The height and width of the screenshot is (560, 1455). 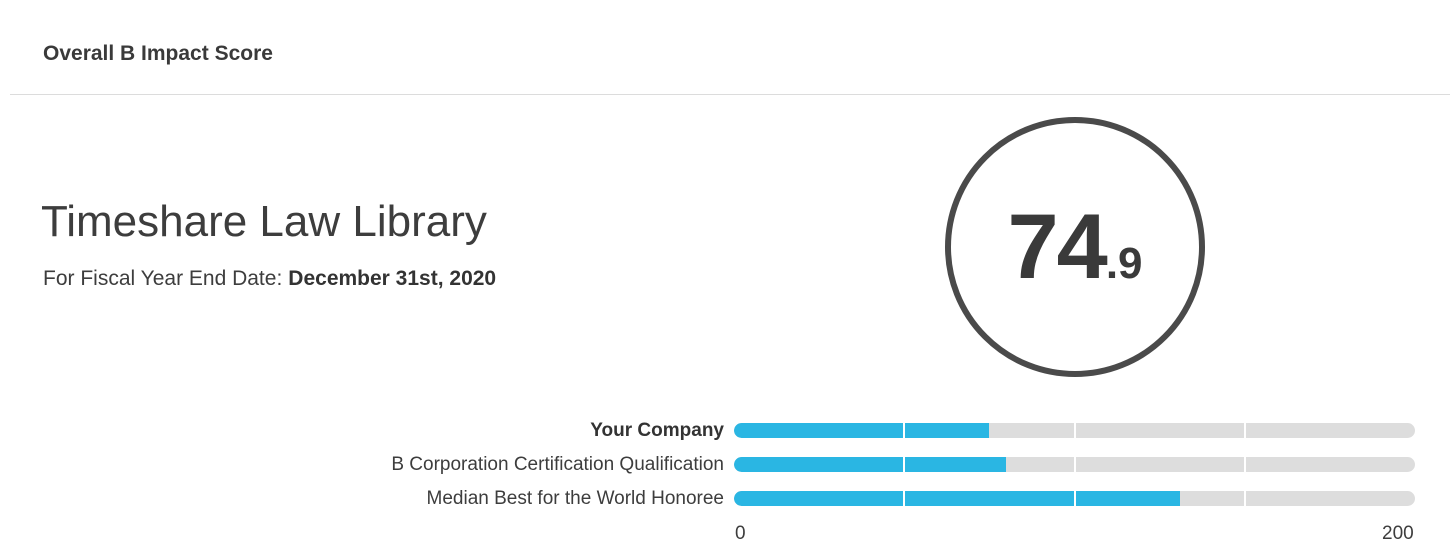 What do you see at coordinates (727, 499) in the screenshot?
I see `comparison-row: Median Best for the World Honoree` at bounding box center [727, 499].